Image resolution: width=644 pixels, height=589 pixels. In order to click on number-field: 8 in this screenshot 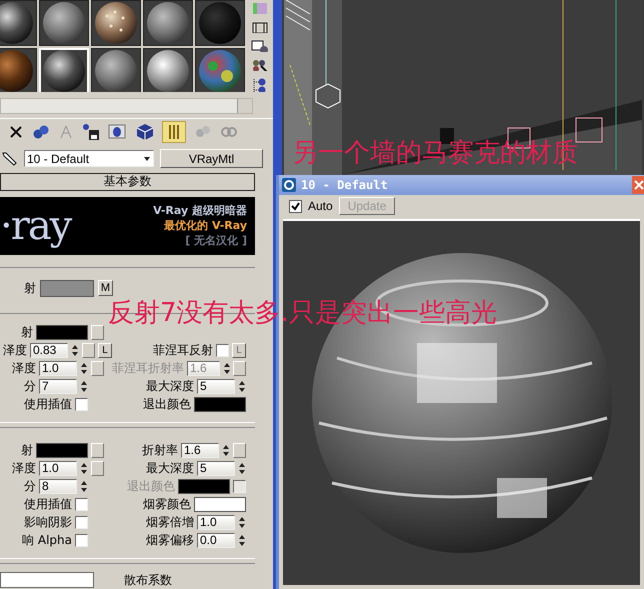, I will do `click(58, 486)`.